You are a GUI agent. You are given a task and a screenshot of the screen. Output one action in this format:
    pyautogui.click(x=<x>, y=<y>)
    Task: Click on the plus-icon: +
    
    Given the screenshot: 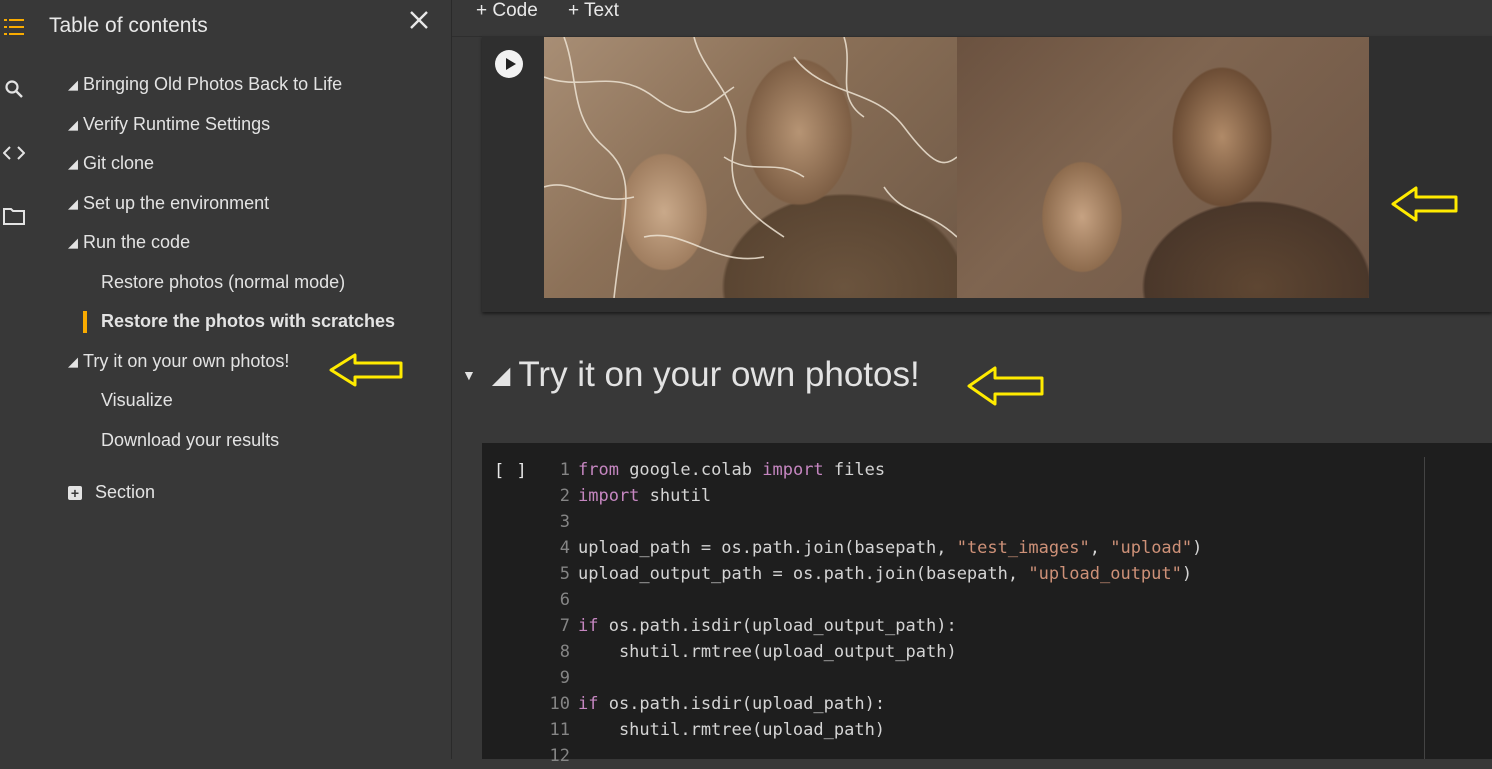 What is the action you would take?
    pyautogui.click(x=75, y=492)
    